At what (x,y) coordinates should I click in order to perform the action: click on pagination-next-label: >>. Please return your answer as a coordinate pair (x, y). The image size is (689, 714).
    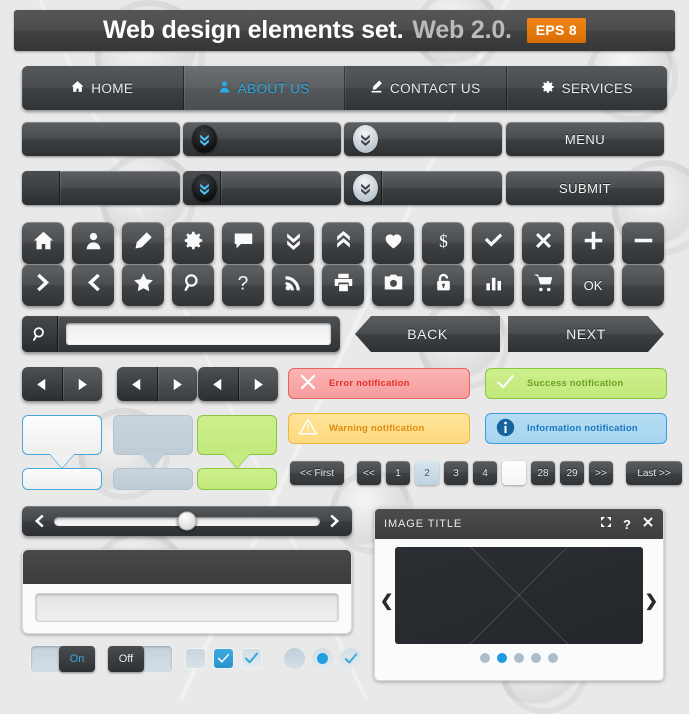
    Looking at the image, I should click on (601, 473).